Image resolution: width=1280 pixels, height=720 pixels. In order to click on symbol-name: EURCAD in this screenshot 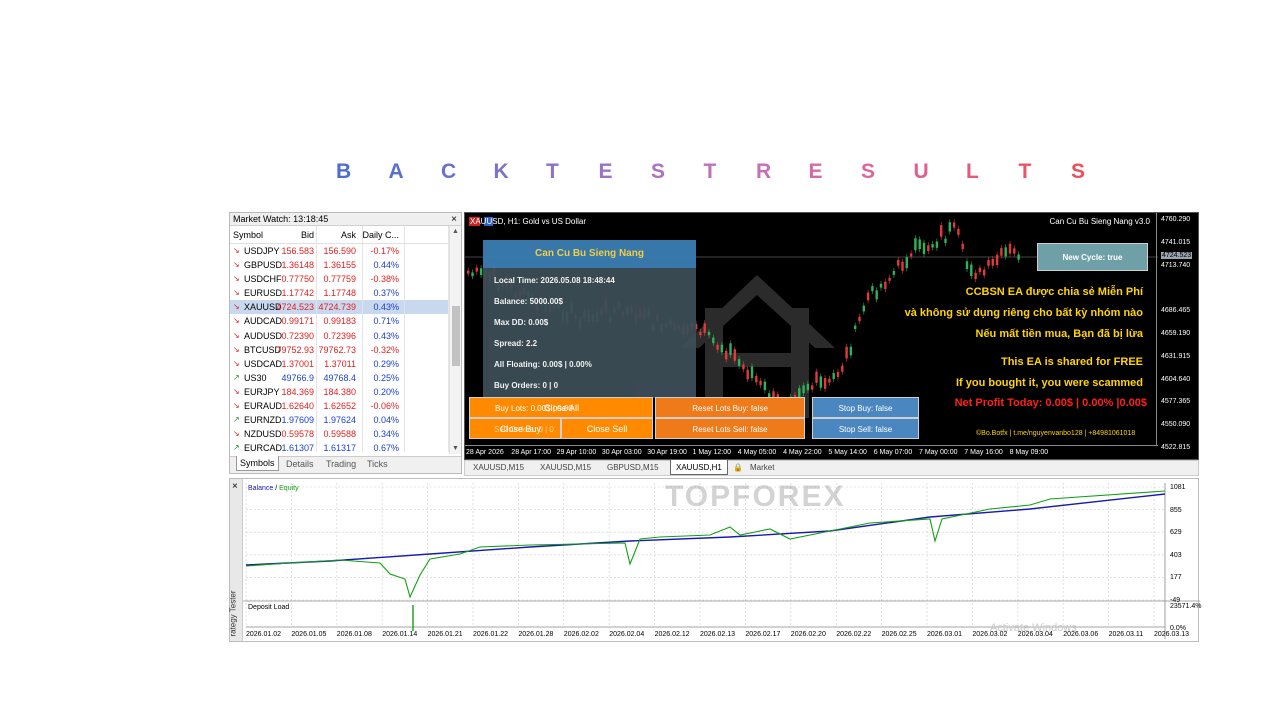, I will do `click(263, 448)`.